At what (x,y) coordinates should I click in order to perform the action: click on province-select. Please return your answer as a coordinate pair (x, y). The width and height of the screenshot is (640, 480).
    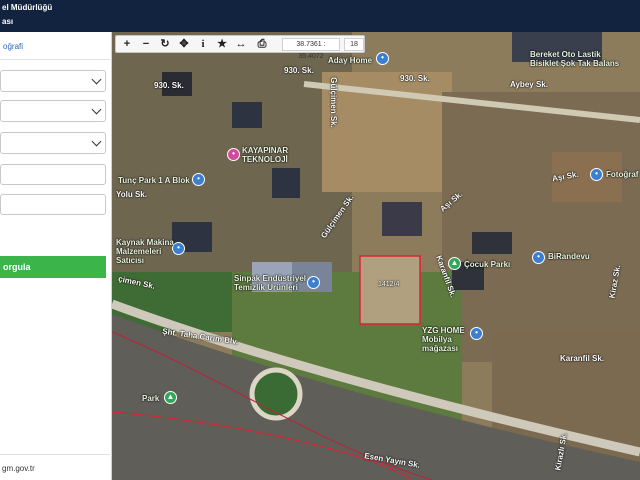
    Looking at the image, I should click on (53, 81).